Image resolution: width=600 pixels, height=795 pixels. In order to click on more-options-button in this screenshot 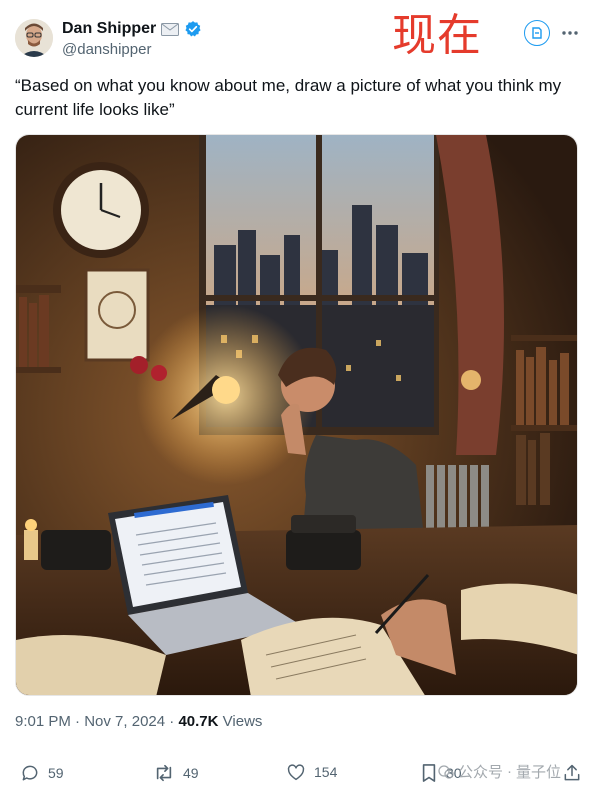, I will do `click(570, 33)`.